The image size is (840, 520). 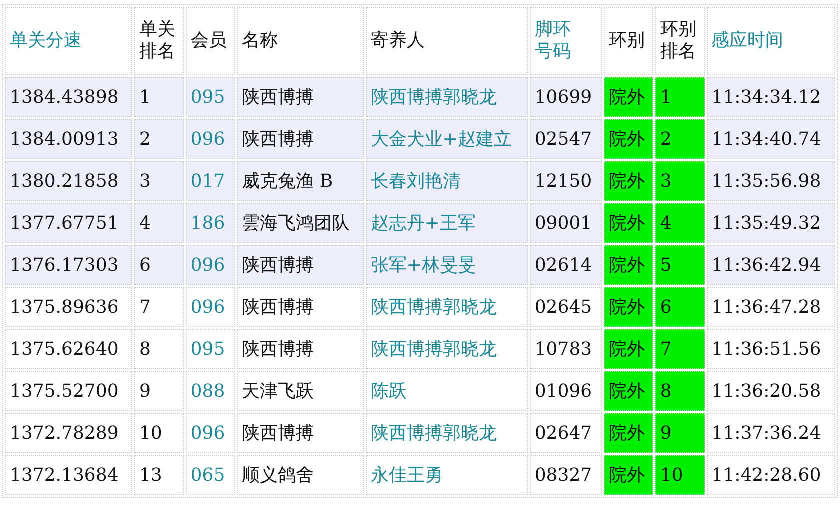 I want to click on table-cell: 11:35:56.98, so click(x=770, y=181).